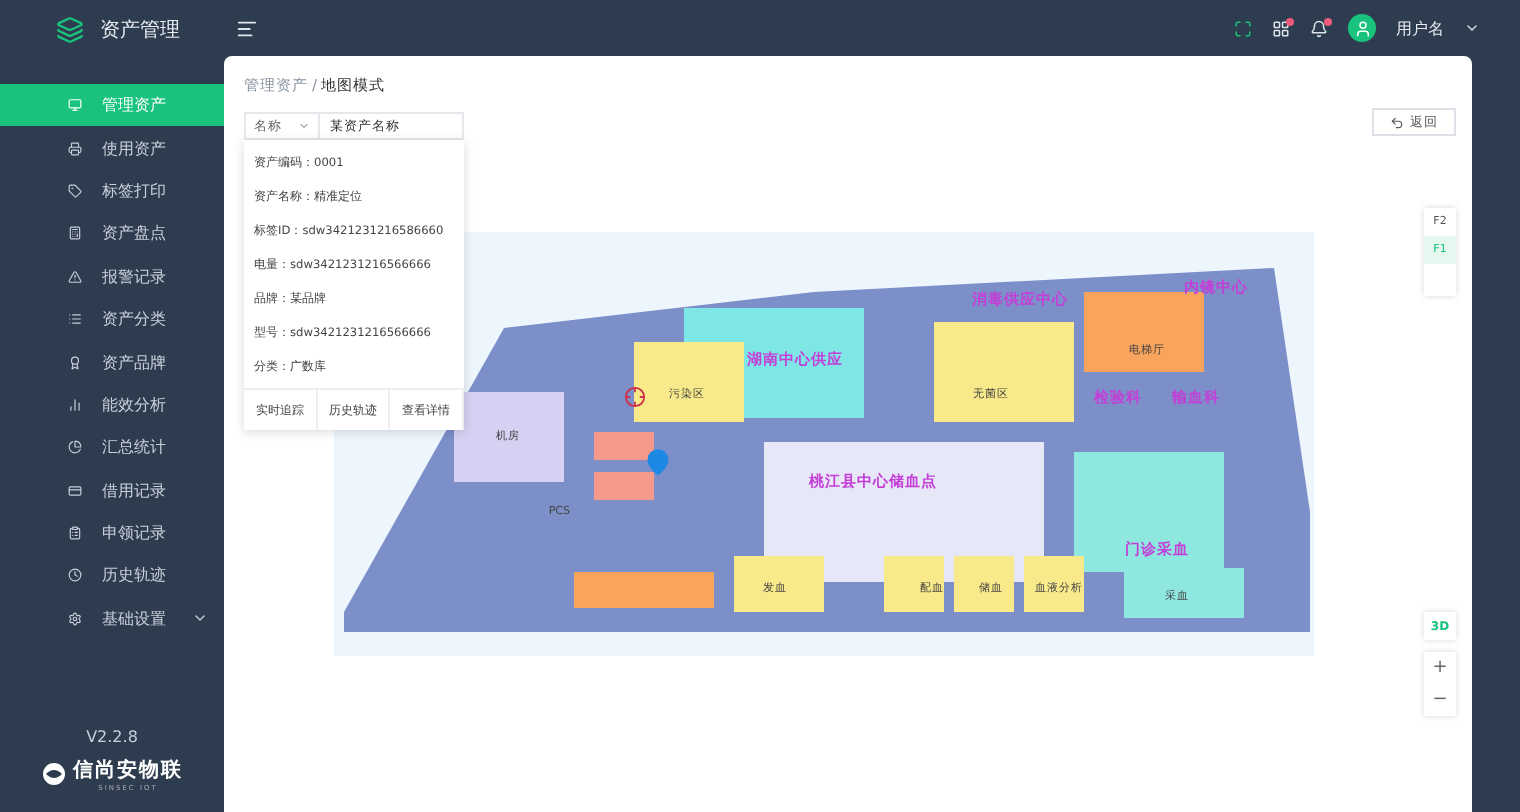 This screenshot has width=1520, height=812. I want to click on user-name: 用户名, so click(1420, 28).